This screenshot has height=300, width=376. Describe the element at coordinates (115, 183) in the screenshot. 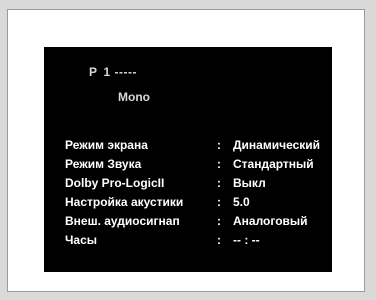

I see `setting-label: Dolby Pro-LogicII` at that location.